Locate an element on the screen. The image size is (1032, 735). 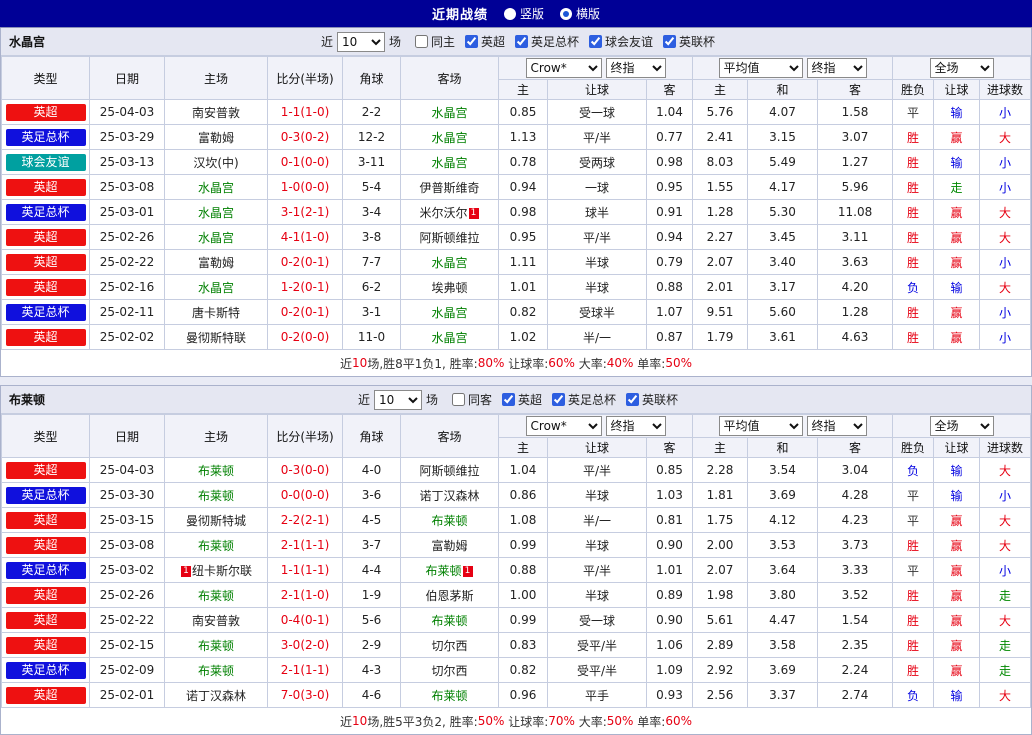
team-link: 伯恩茅斯 is located at coordinates (449, 596).